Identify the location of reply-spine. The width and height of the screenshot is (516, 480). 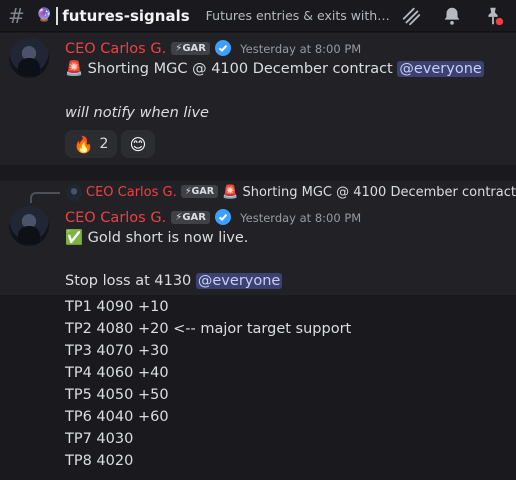
(45, 197).